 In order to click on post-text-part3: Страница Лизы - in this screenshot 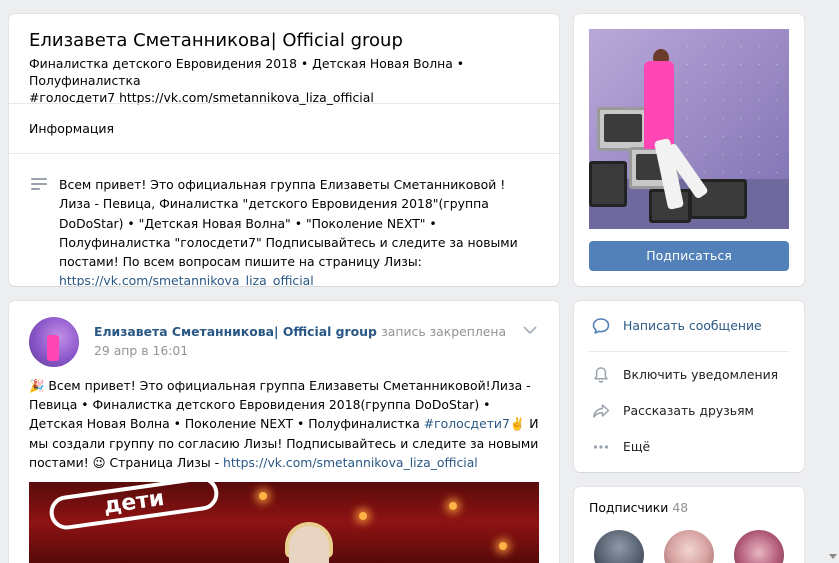, I will do `click(164, 462)`.